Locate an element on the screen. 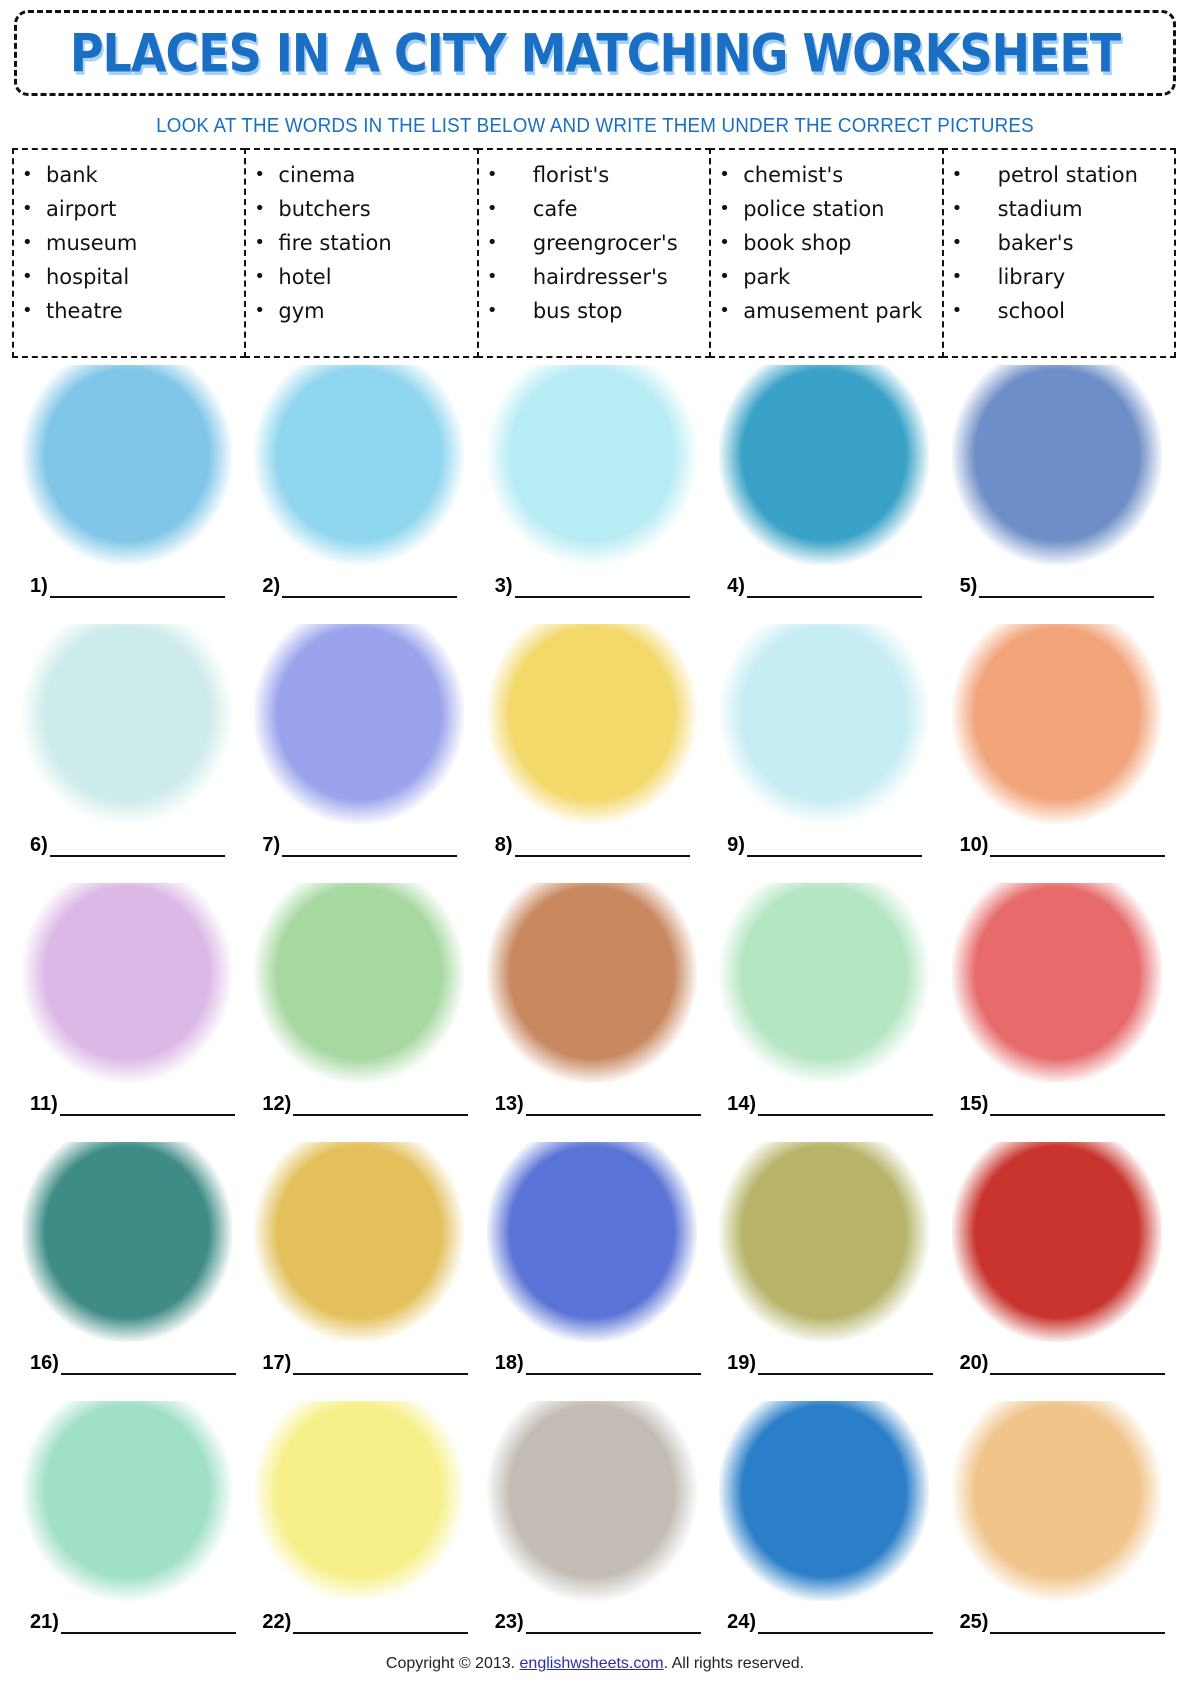 The width and height of the screenshot is (1190, 1682). answer-field: 5) is located at coordinates (1057, 586).